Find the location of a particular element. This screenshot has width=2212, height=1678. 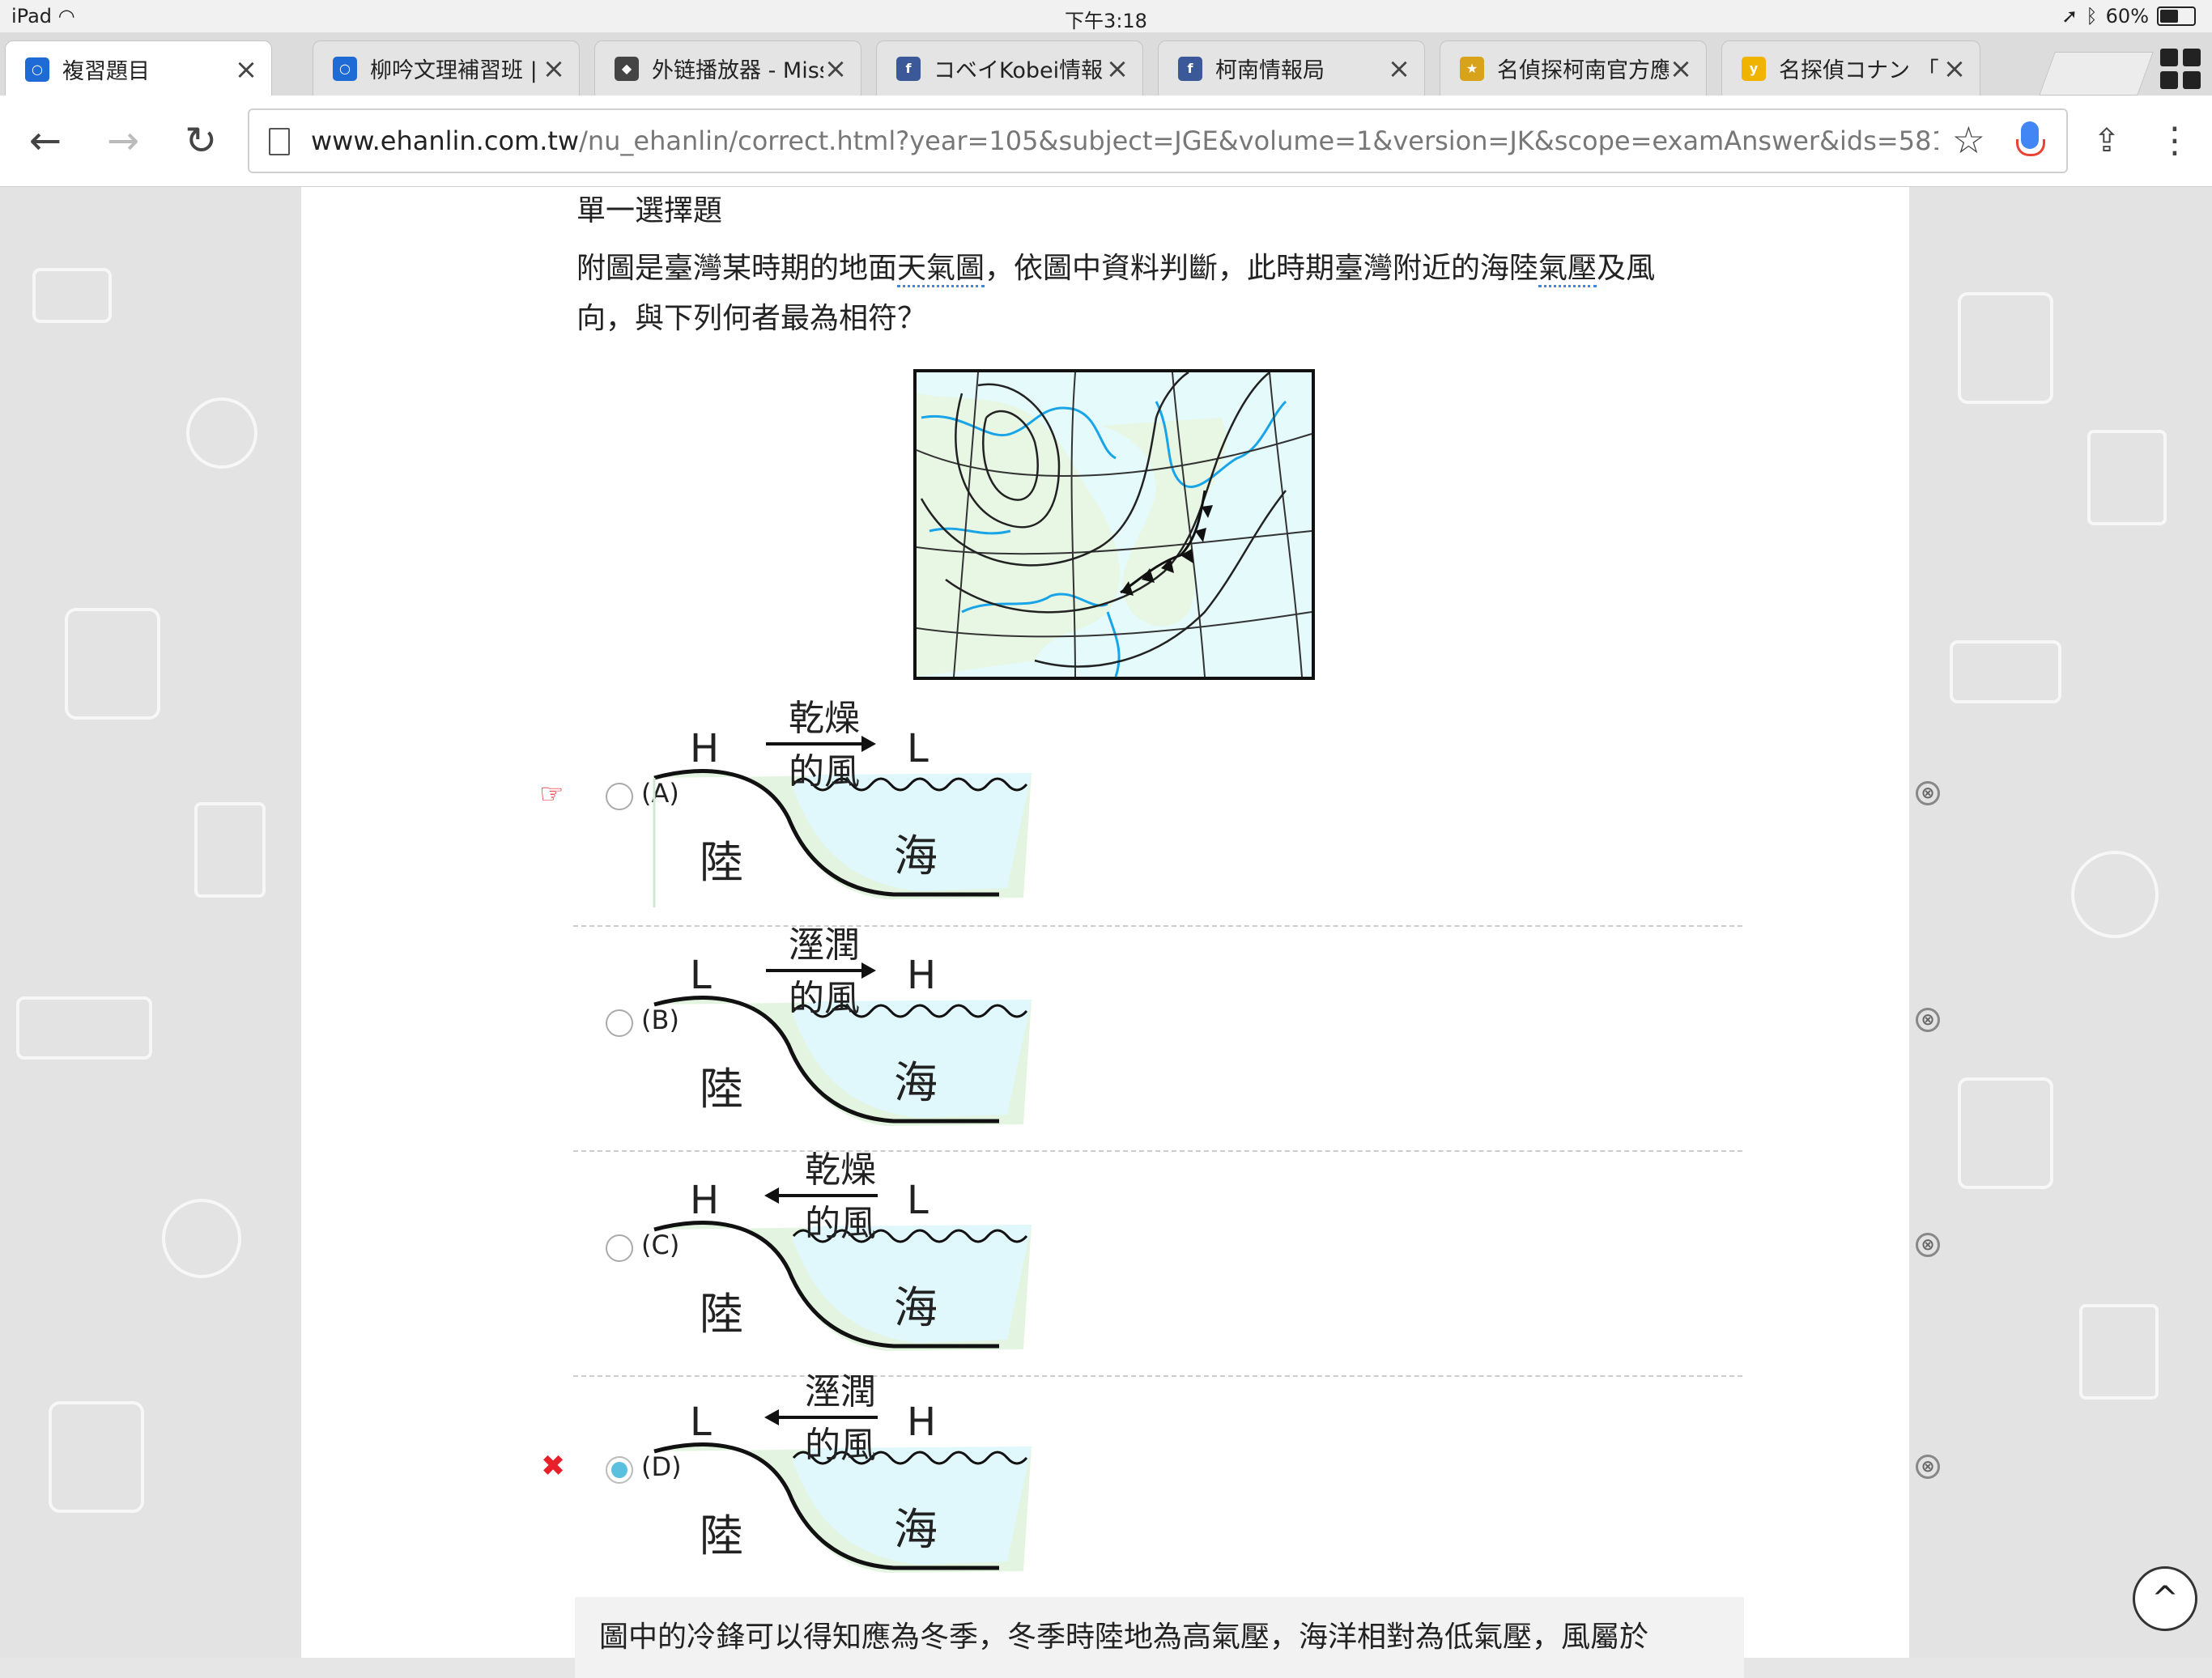

answer-option-d: ✖ (D) L H 溼潤 的風 陸 海 ⊗ is located at coordinates (1240, 1479).